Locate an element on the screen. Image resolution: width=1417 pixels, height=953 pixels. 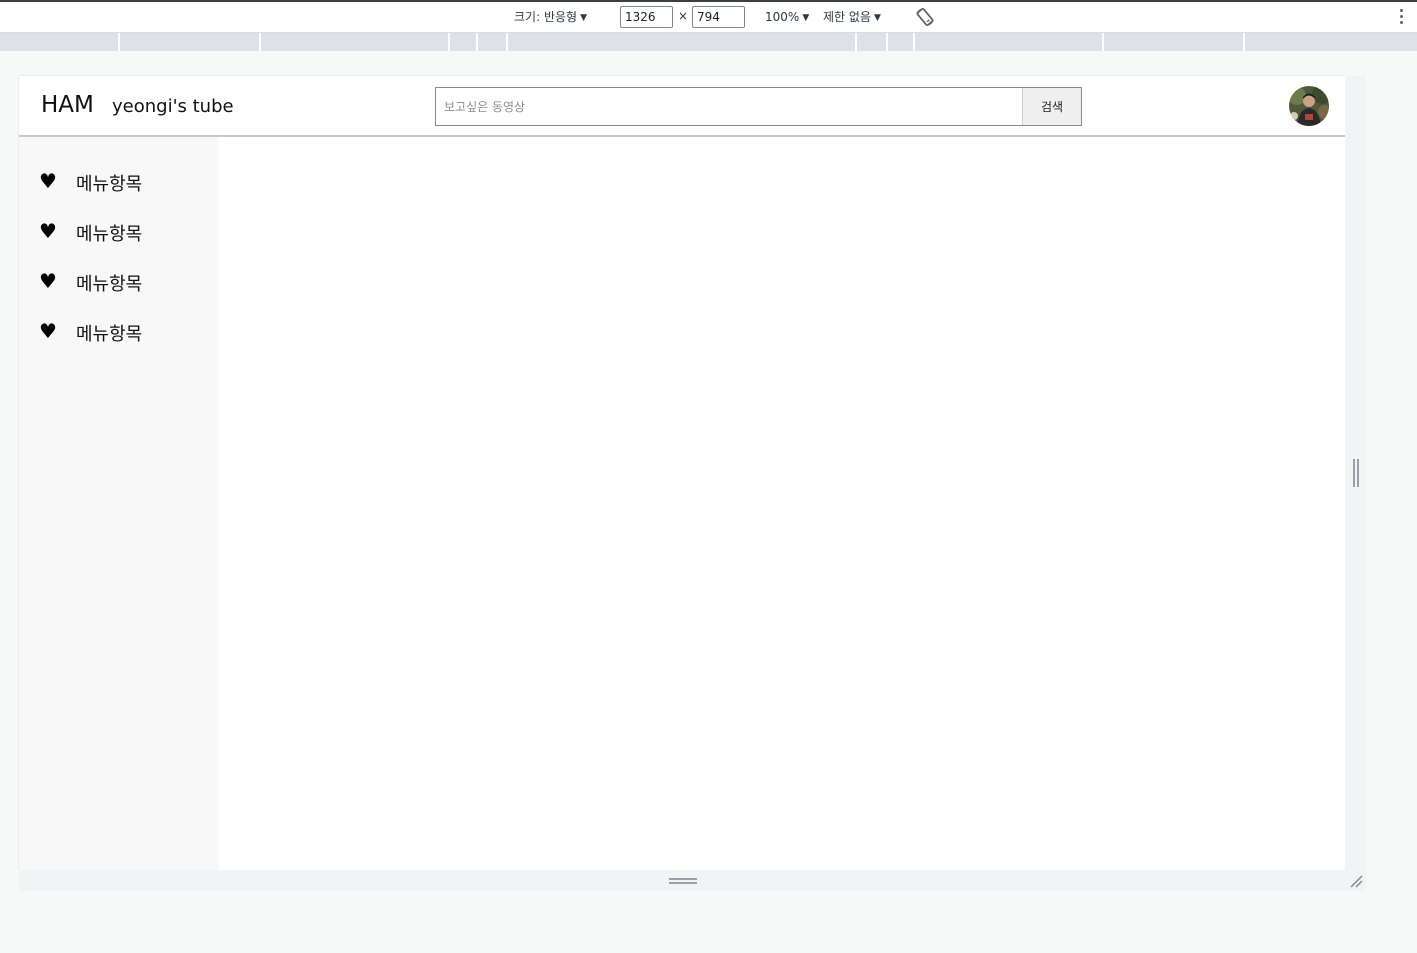
zoom-dropdown: 100% ▼ is located at coordinates (787, 18).